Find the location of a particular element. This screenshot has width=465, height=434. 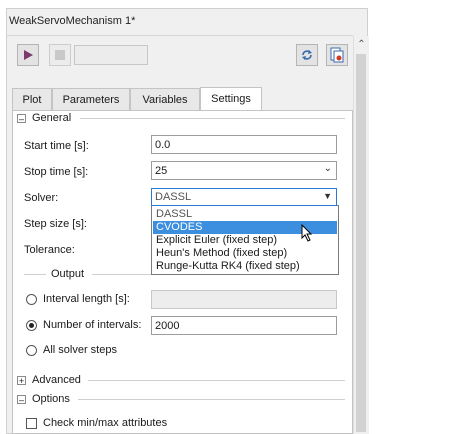

reload-icon is located at coordinates (307, 55).